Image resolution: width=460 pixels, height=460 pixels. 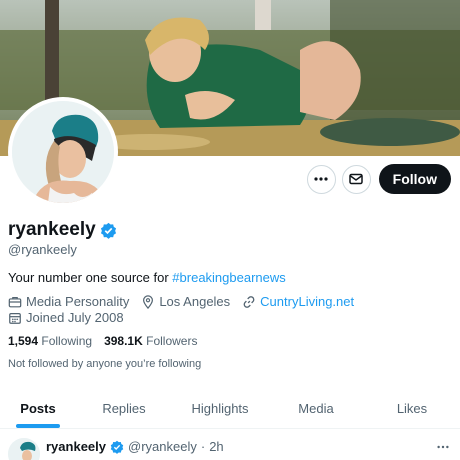 What do you see at coordinates (148, 301) in the screenshot?
I see `location-pin-icon` at bounding box center [148, 301].